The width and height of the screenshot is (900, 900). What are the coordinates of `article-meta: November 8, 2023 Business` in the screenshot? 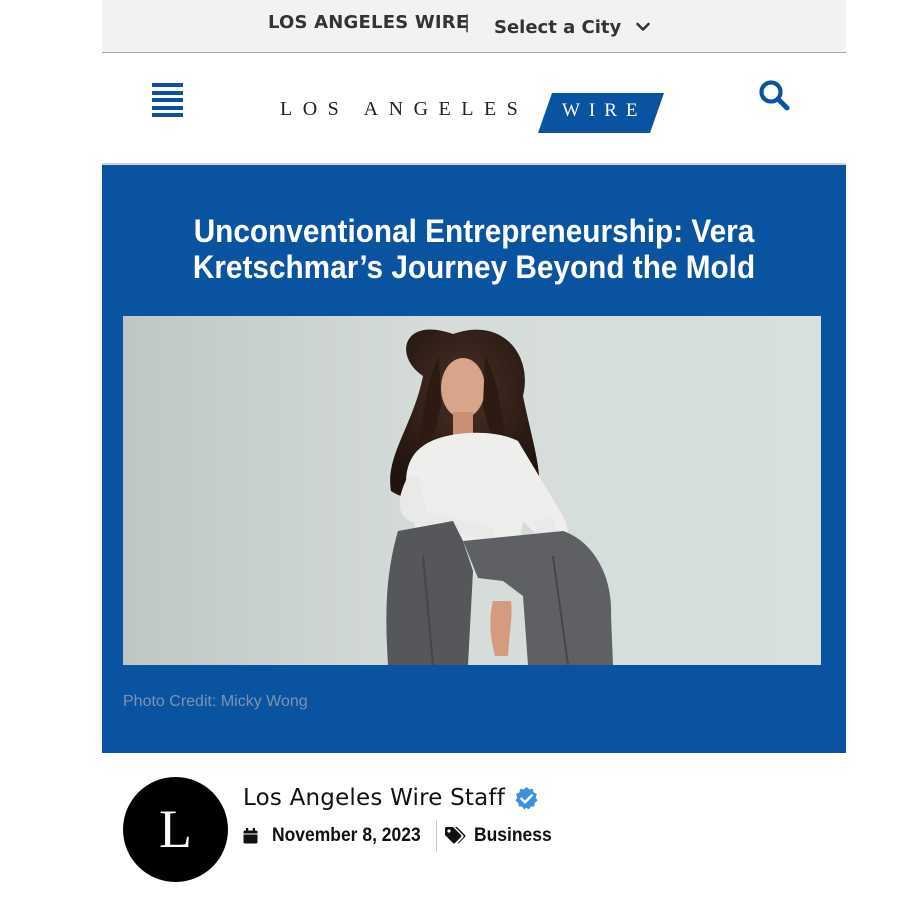 It's located at (400, 836).